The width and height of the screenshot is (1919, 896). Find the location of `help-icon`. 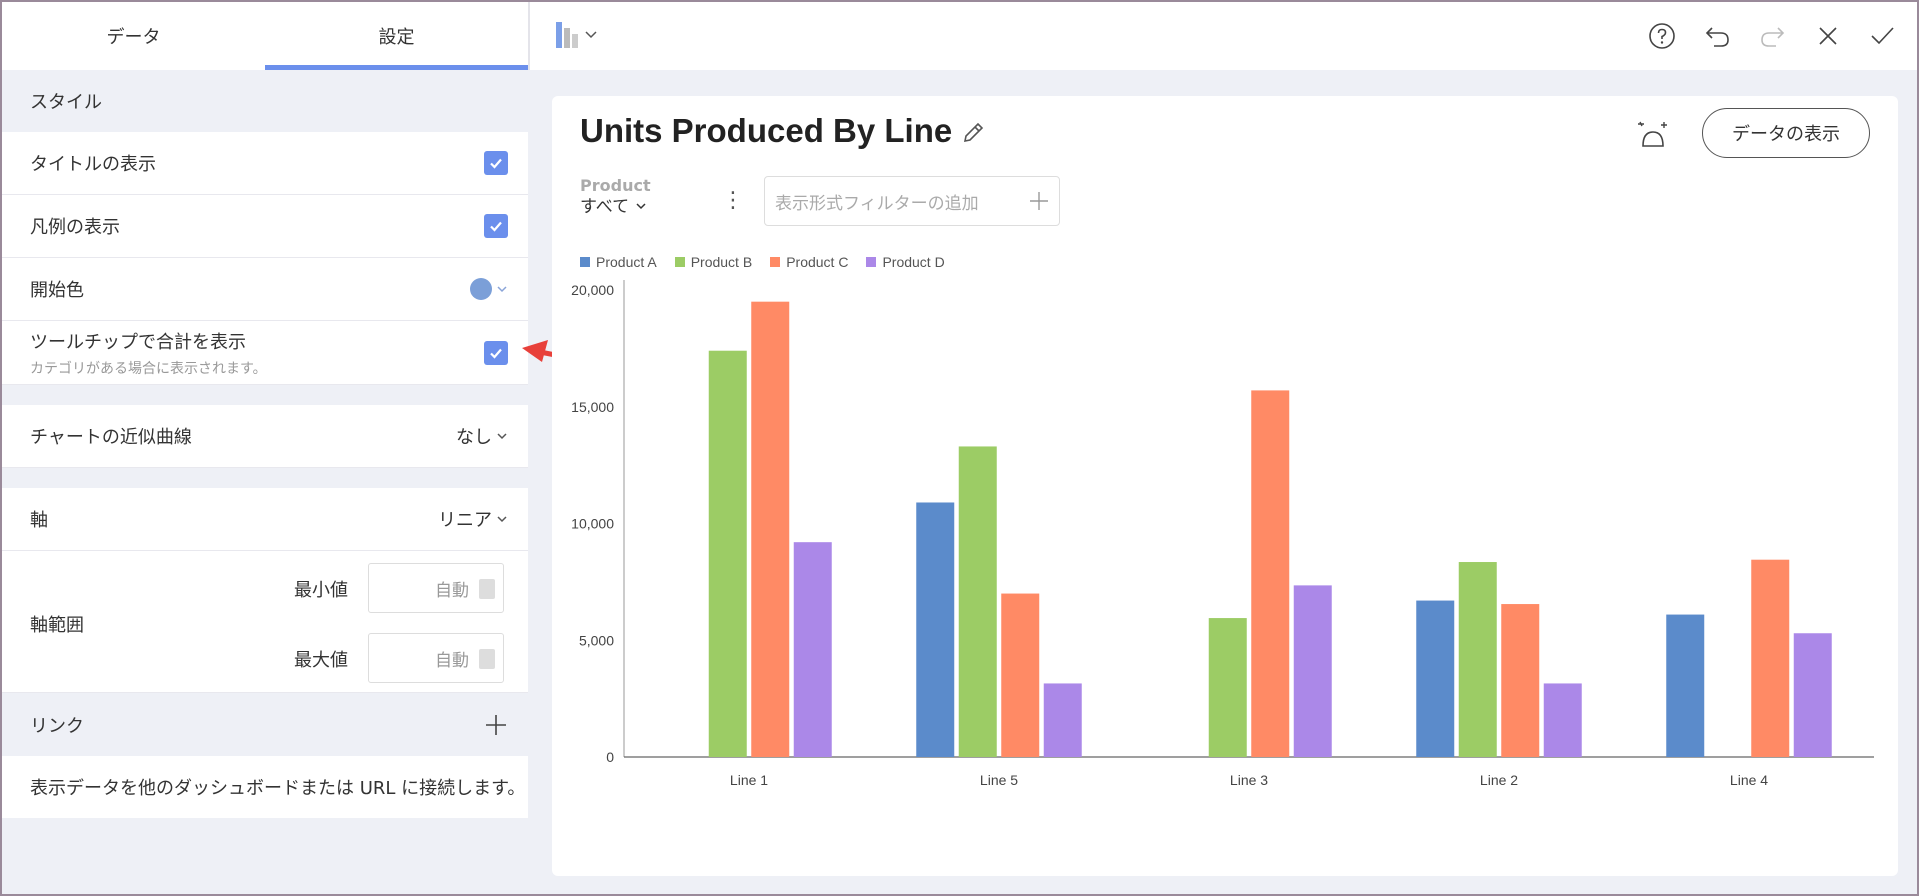

help-icon is located at coordinates (1662, 36).